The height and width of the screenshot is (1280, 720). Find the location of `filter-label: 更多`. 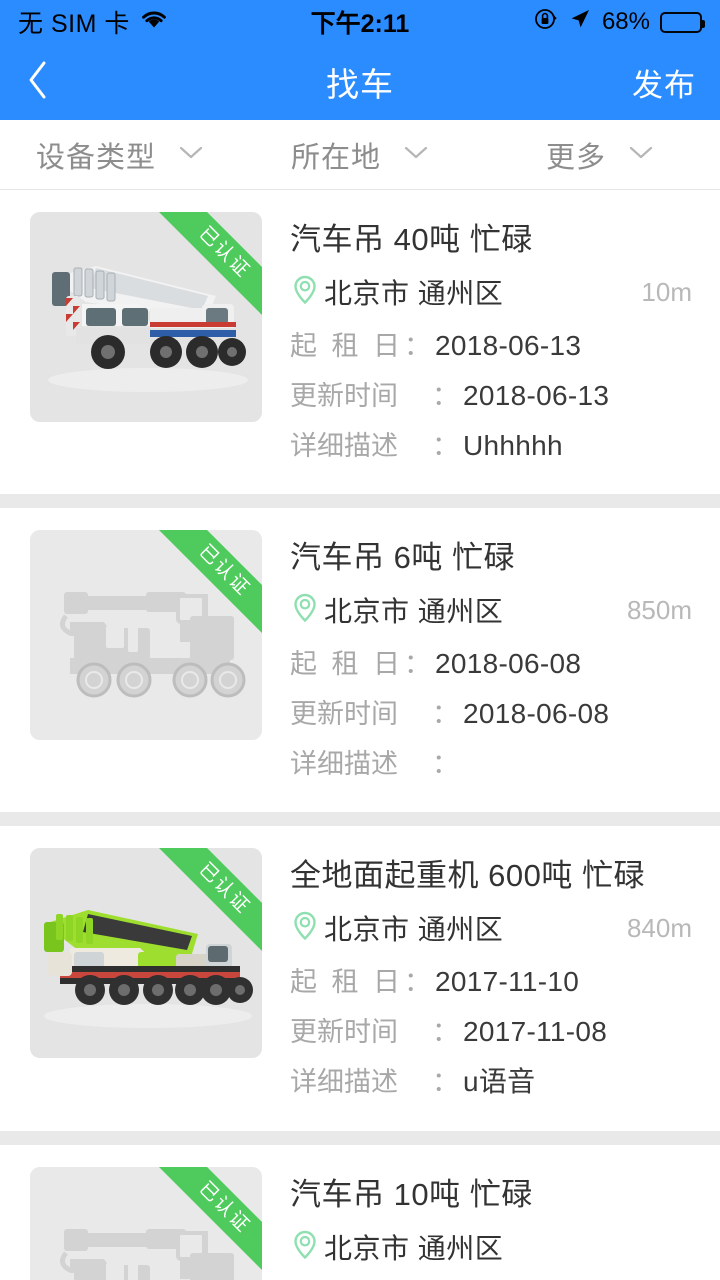

filter-label: 更多 is located at coordinates (575, 157).